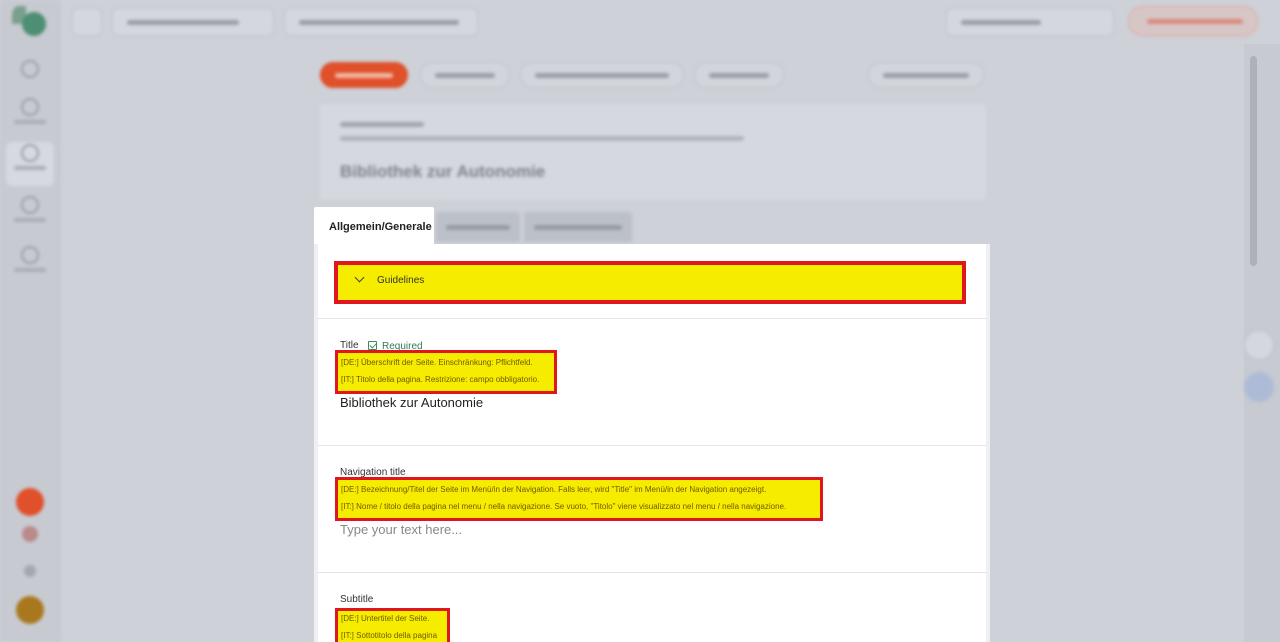  I want to click on page-header-card: Bibliothek zur Autonomie, so click(653, 152).